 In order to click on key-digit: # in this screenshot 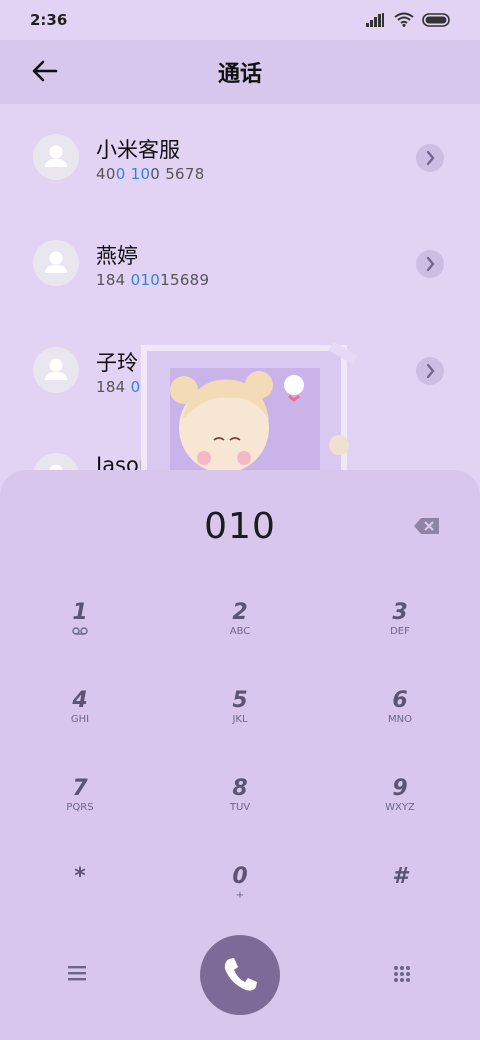, I will do `click(400, 876)`.